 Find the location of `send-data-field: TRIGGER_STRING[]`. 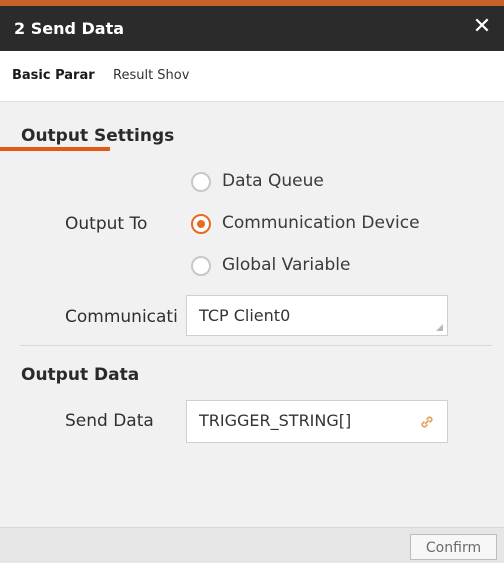

send-data-field: TRIGGER_STRING[] is located at coordinates (317, 421).